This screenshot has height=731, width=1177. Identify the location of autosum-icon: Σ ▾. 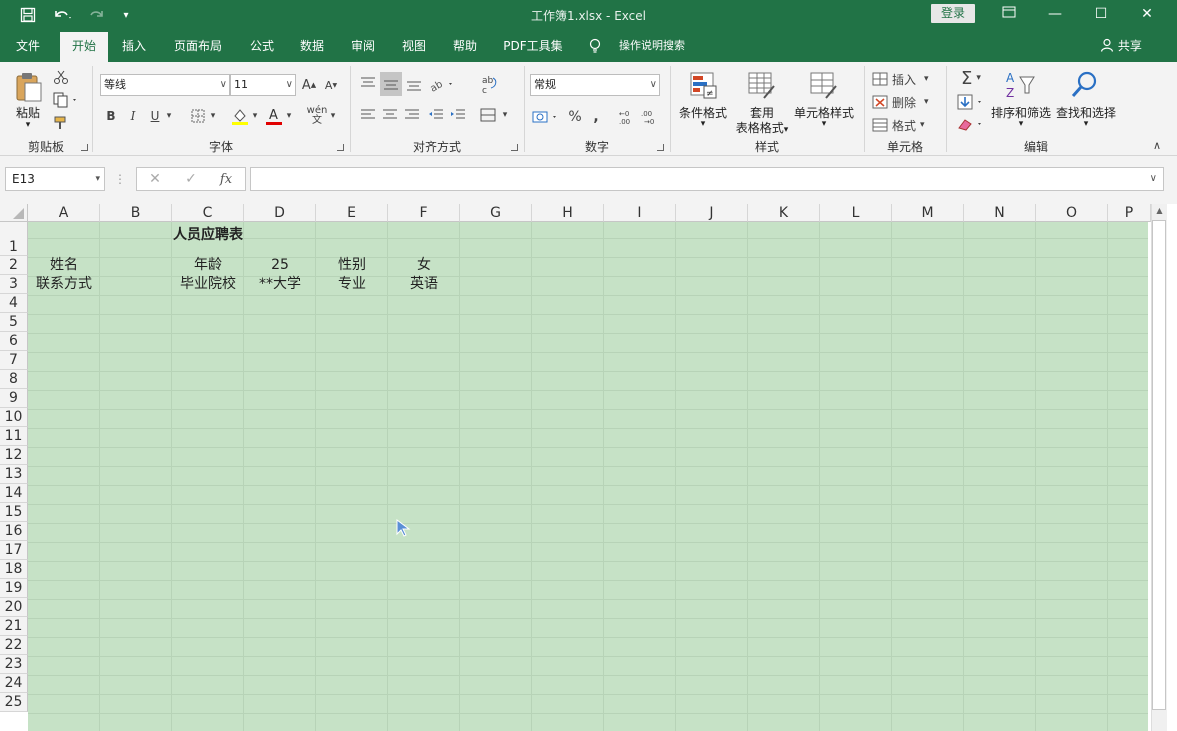
(971, 78).